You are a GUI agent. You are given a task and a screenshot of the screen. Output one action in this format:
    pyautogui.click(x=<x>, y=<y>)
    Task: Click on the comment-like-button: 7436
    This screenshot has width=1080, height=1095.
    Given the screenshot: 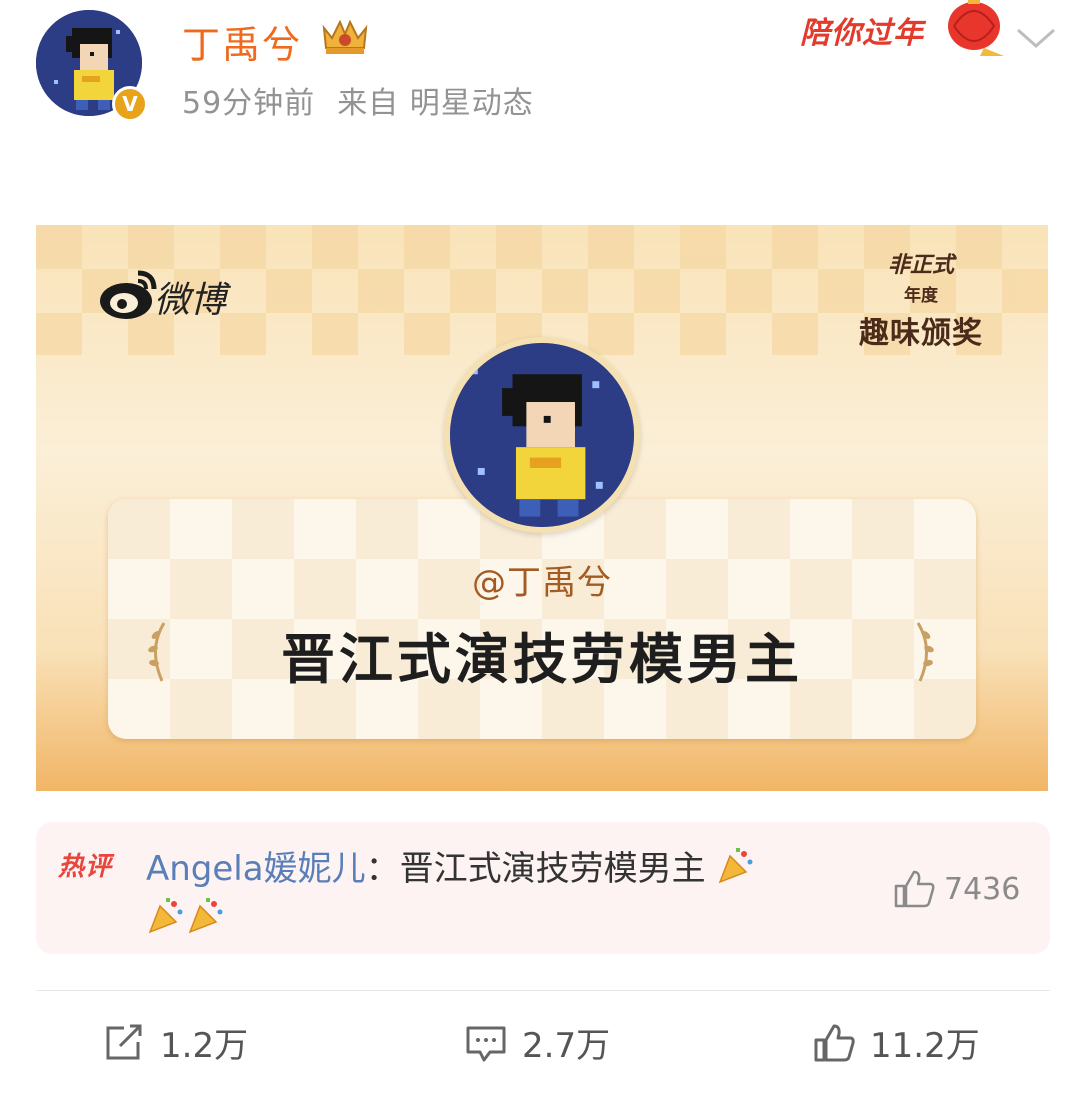 What is the action you would take?
    pyautogui.click(x=956, y=889)
    